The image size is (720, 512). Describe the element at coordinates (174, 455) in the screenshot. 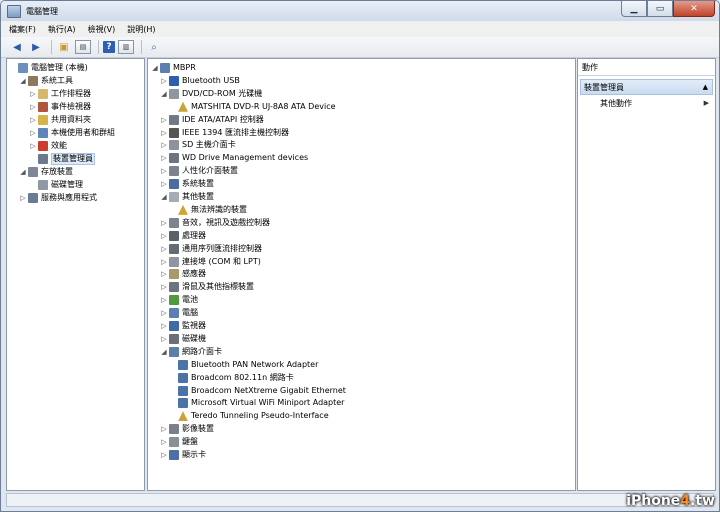

I see `display-adapter-icon` at that location.